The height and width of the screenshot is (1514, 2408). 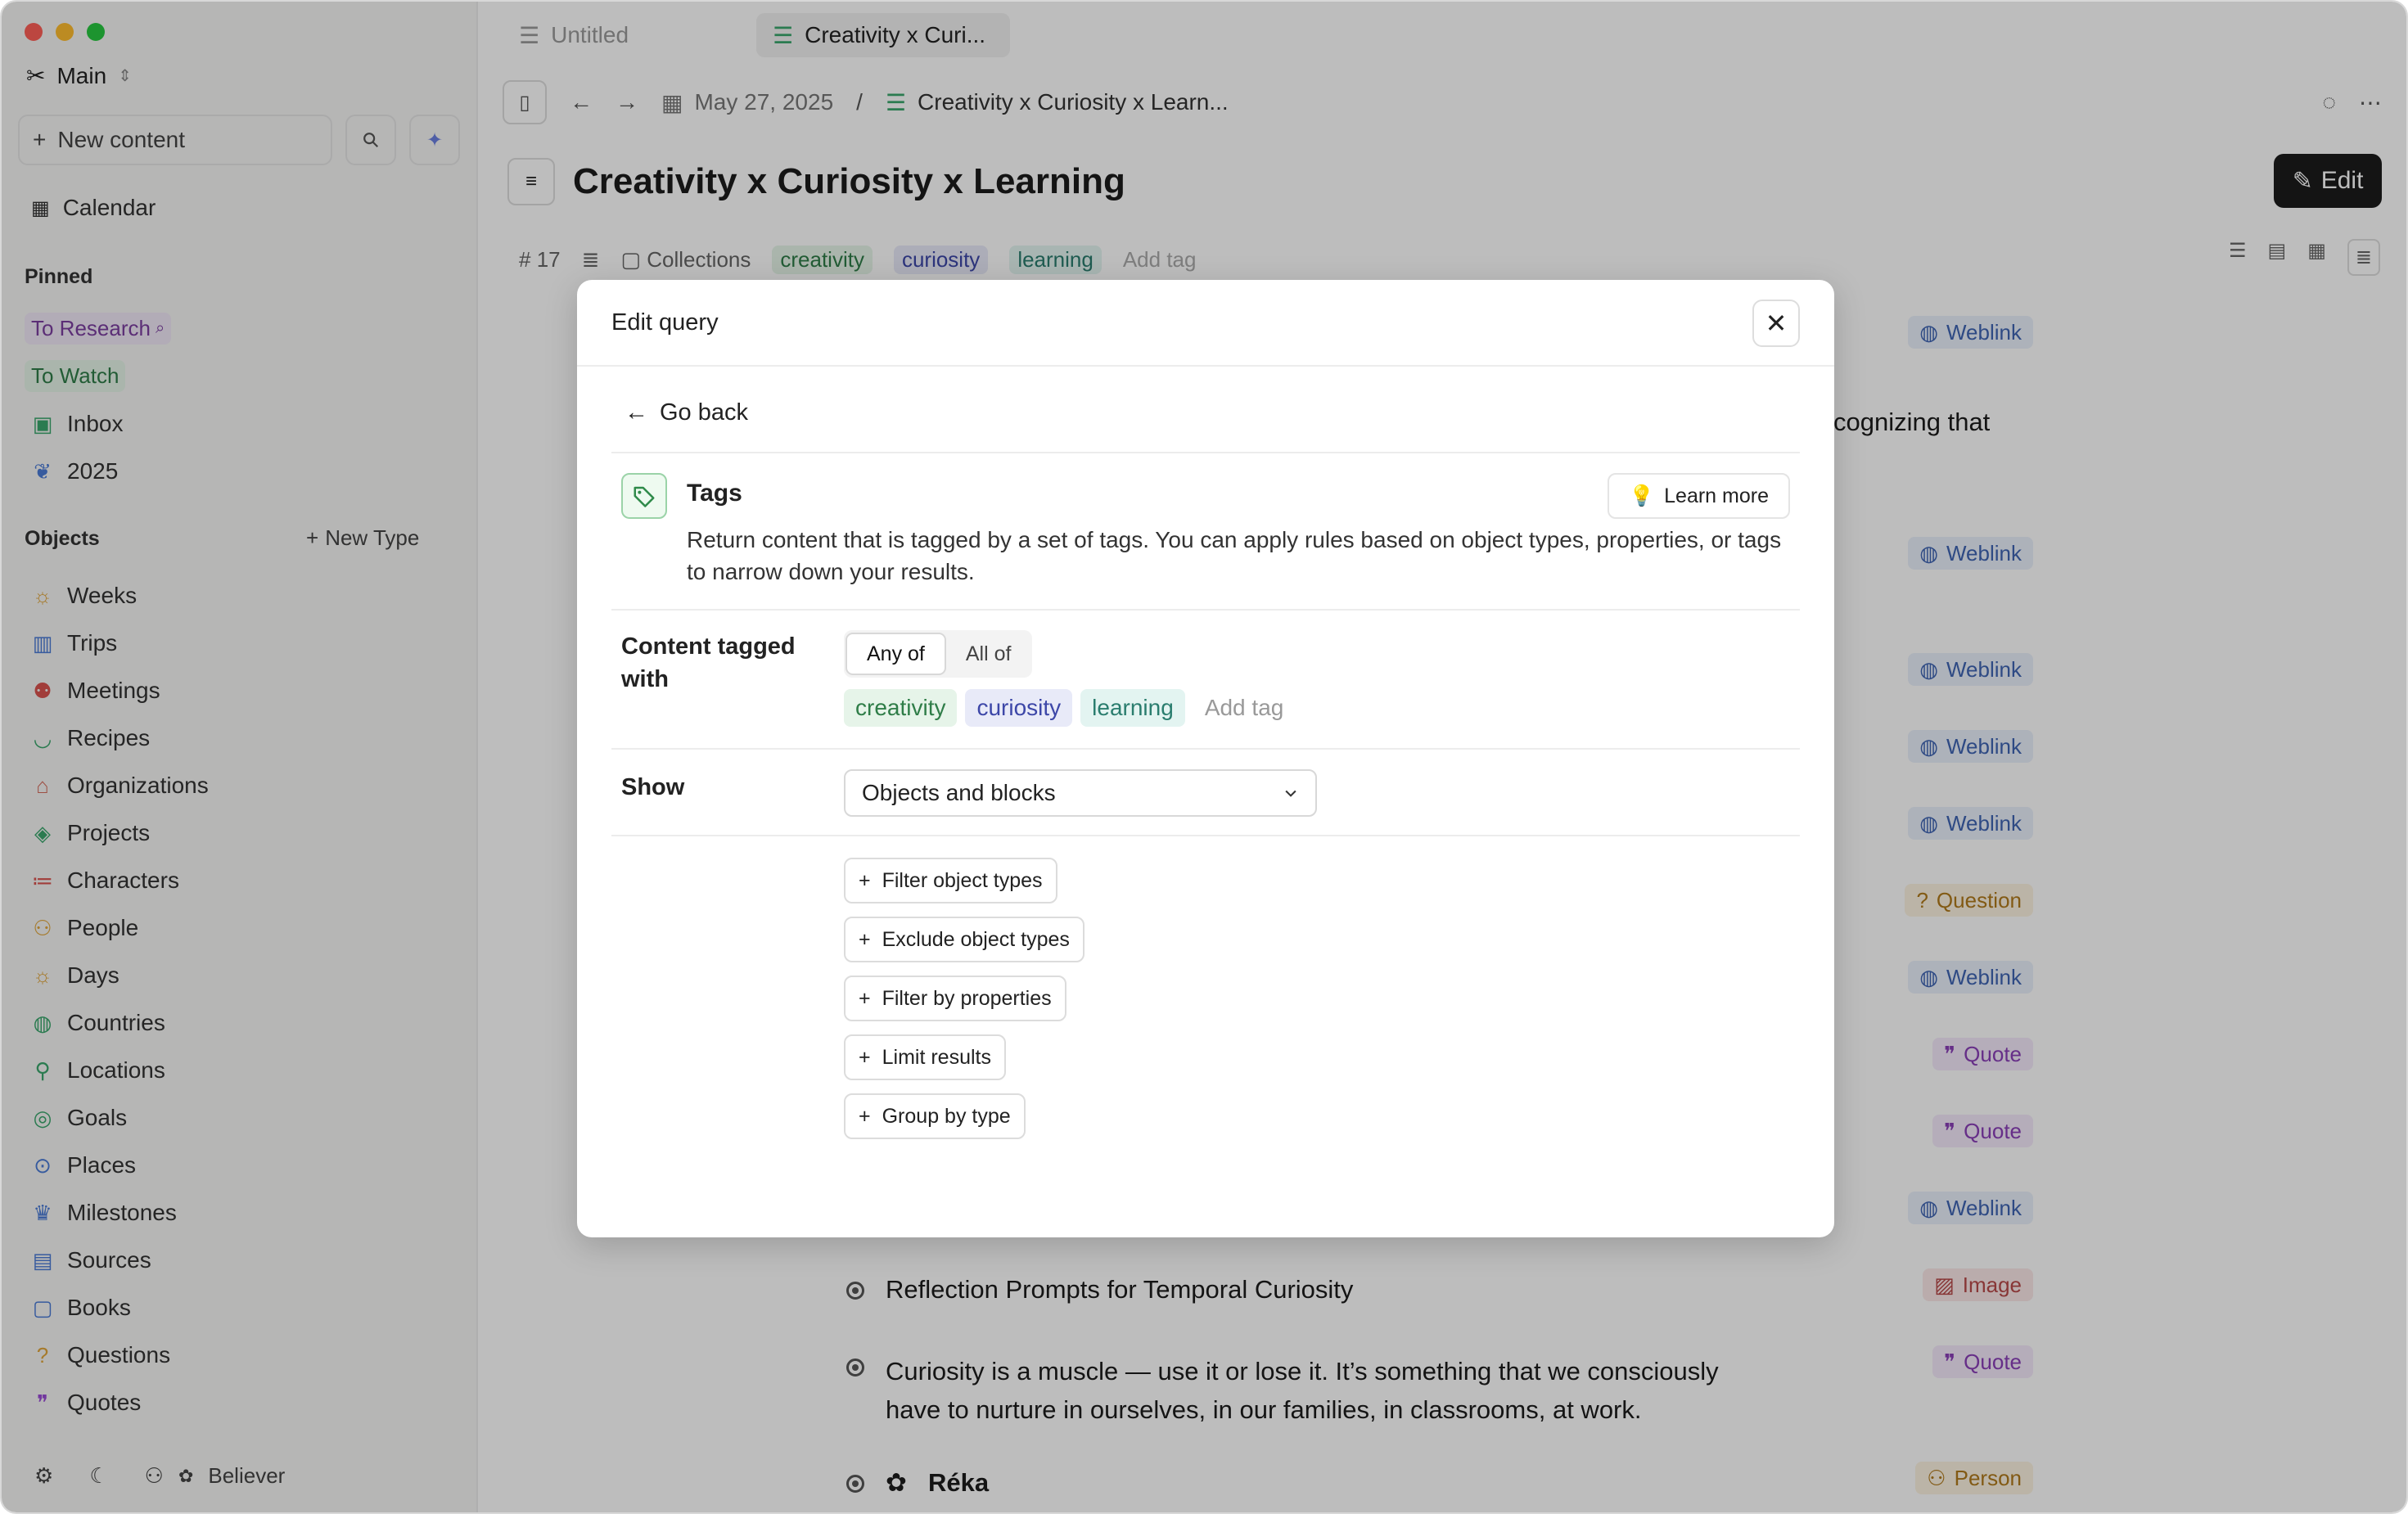 What do you see at coordinates (1244, 708) in the screenshot?
I see `add-tag-input: Add tag` at bounding box center [1244, 708].